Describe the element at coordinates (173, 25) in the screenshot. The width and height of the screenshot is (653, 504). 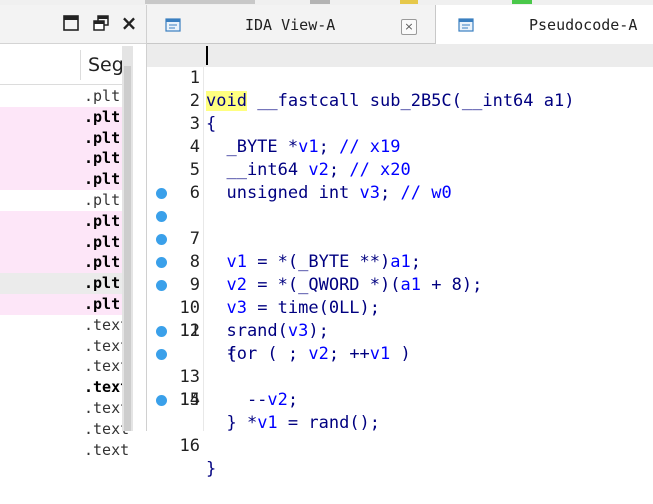
I see `ida-view-icon` at that location.